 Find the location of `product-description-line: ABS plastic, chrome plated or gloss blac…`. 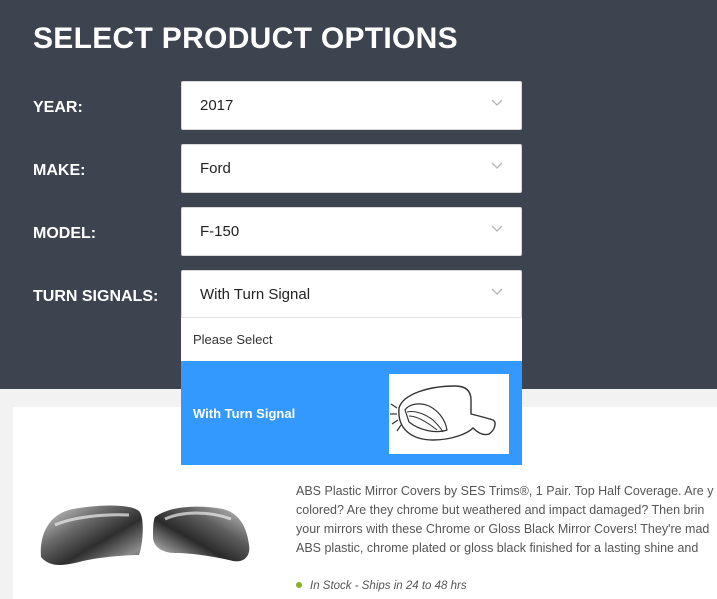

product-description-line: ABS plastic, chrome plated or gloss blac… is located at coordinates (497, 548).